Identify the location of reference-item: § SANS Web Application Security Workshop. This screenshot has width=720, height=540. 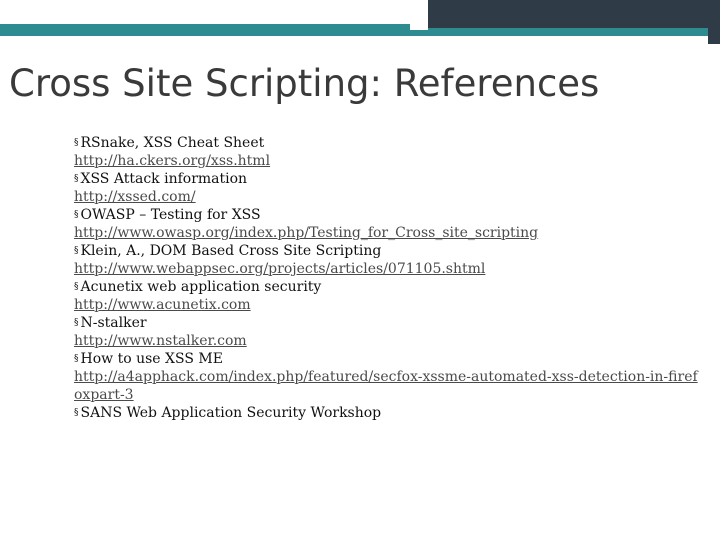
(389, 413).